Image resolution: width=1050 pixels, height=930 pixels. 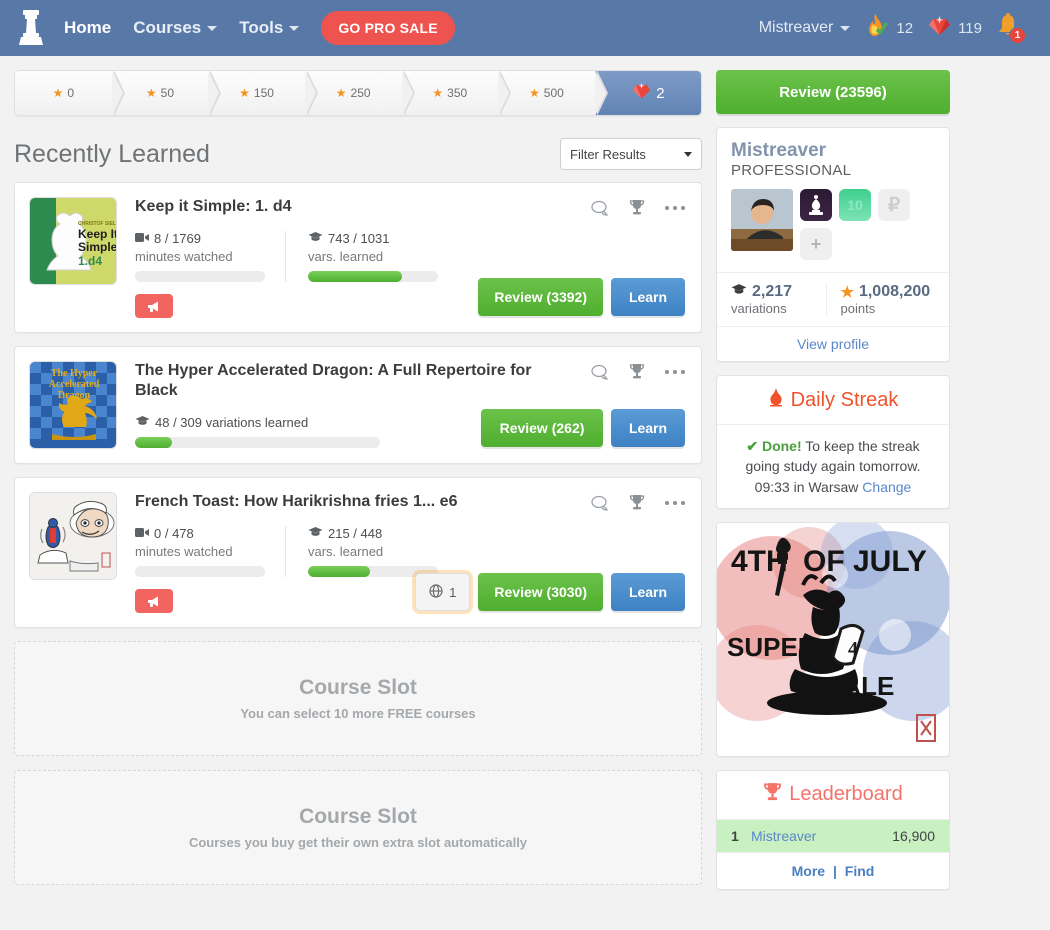 What do you see at coordinates (894, 291) in the screenshot?
I see `profile-stat-value: 1,008,200` at bounding box center [894, 291].